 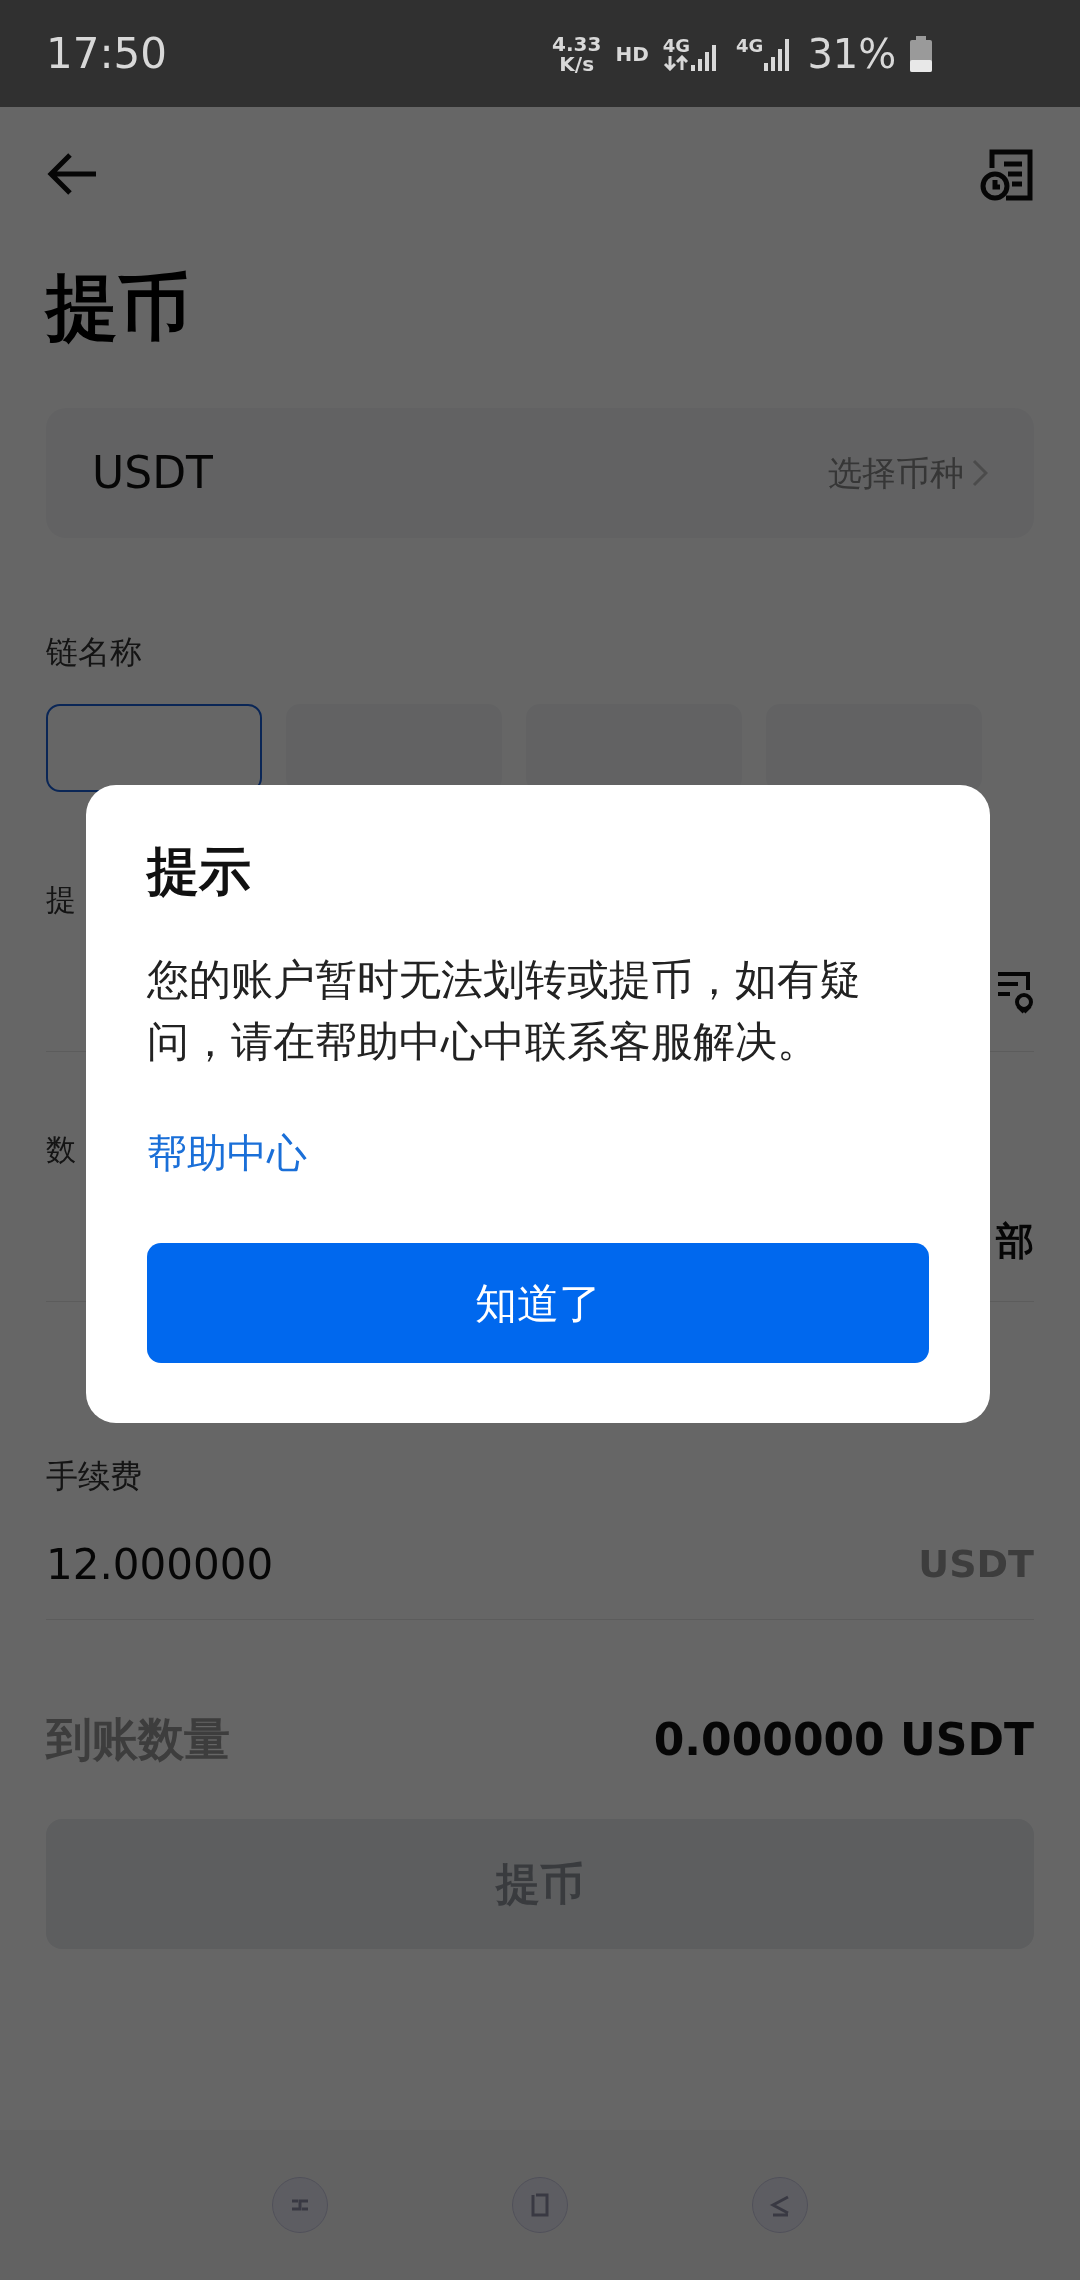 I want to click on back-arrow-icon, so click(x=72, y=174).